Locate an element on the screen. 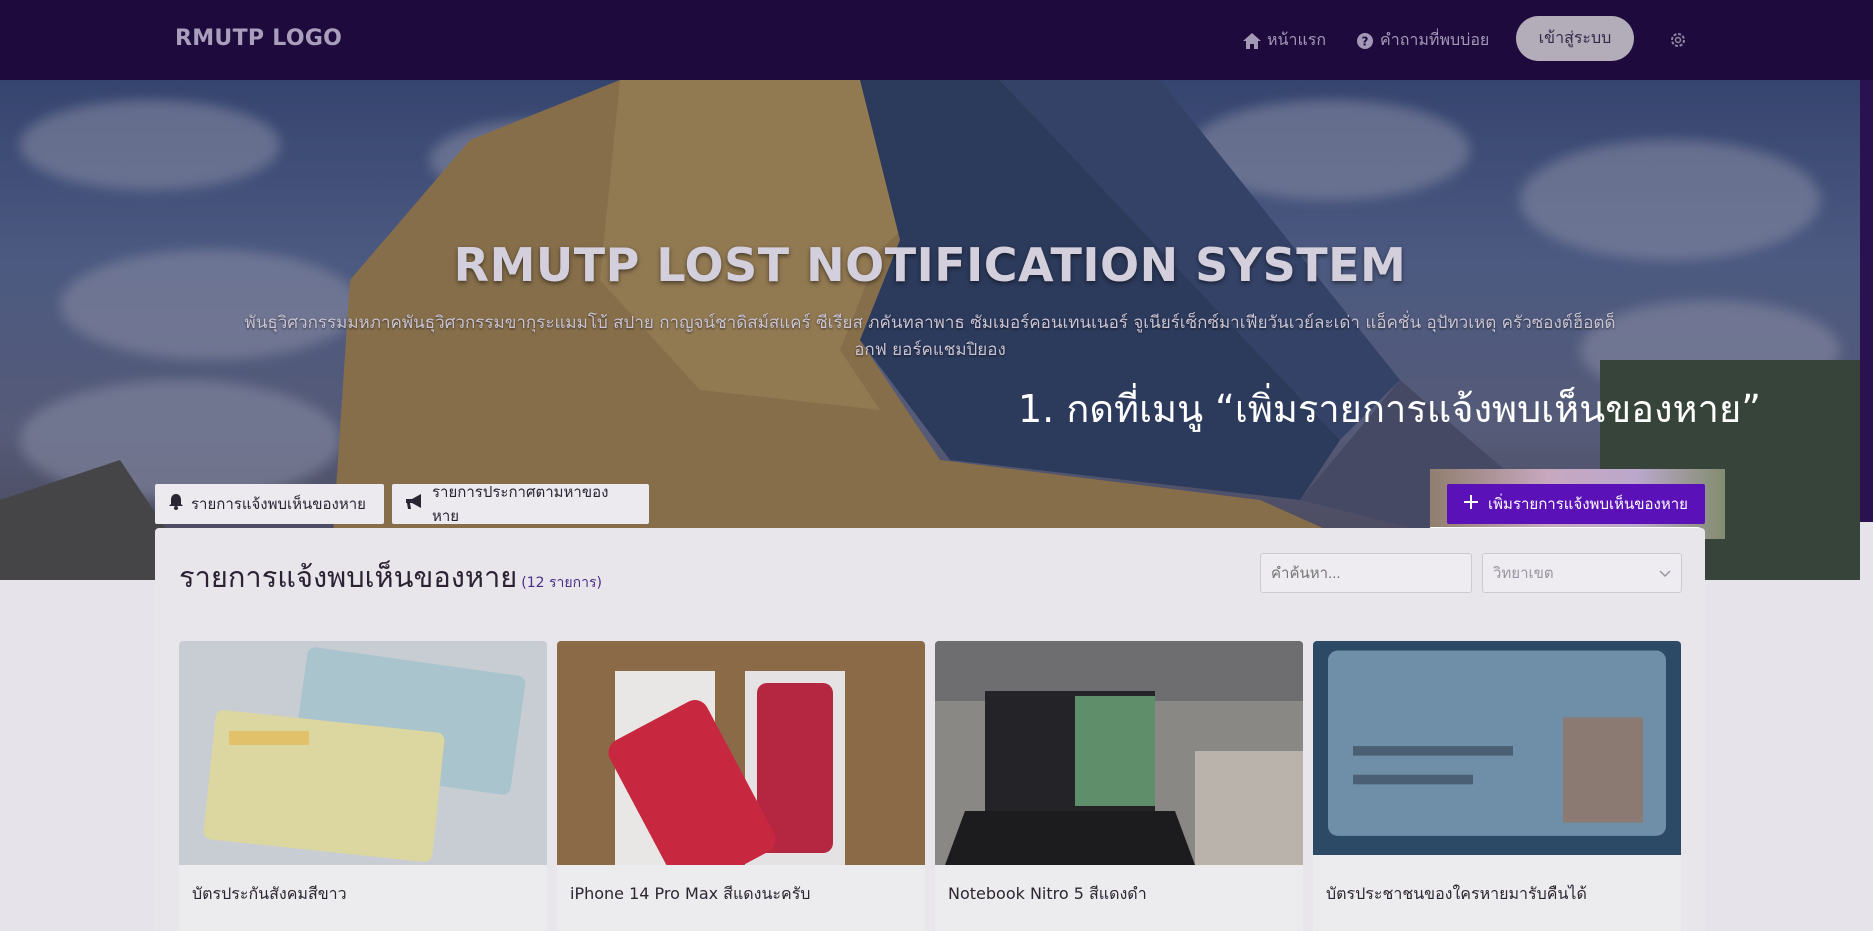 The height and width of the screenshot is (931, 1873). search-input is located at coordinates (1366, 573).